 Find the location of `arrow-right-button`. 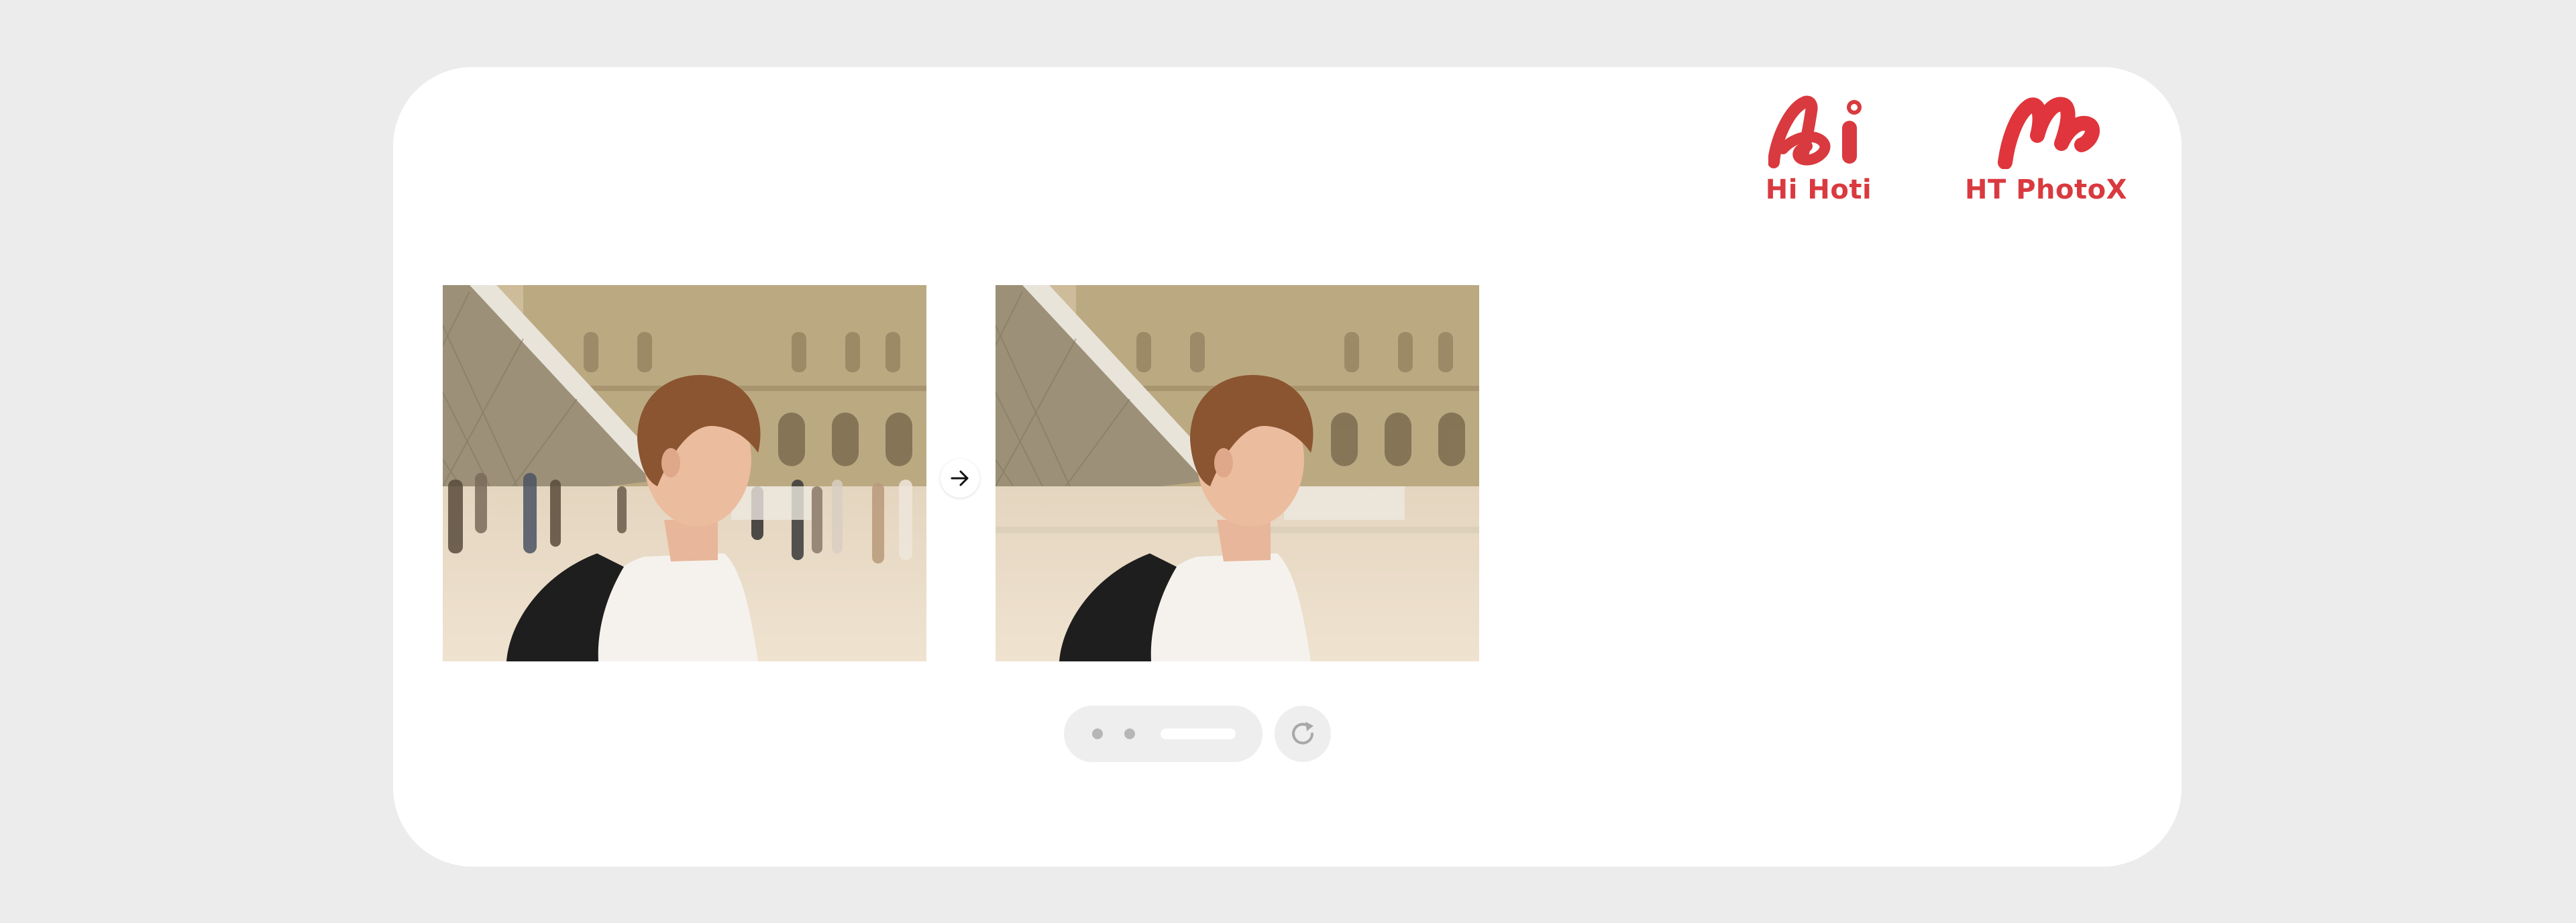

arrow-right-button is located at coordinates (960, 478).